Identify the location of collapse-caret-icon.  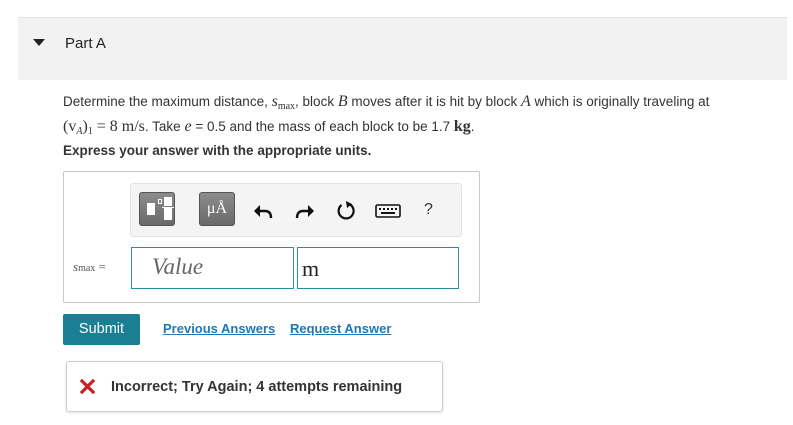
(39, 42).